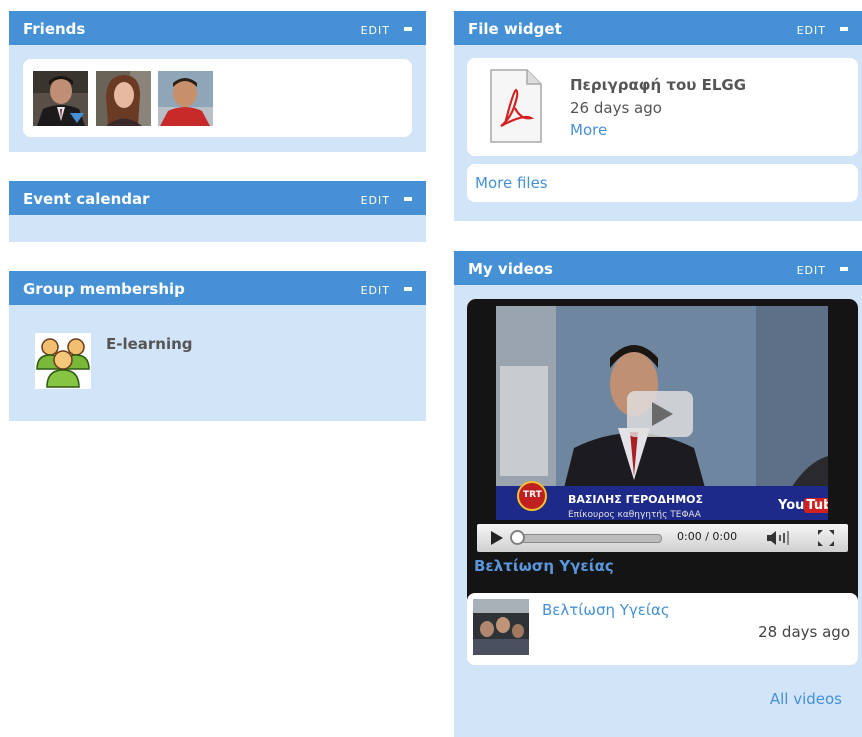 Image resolution: width=862 pixels, height=737 pixels. I want to click on video-progress-handle, so click(517, 537).